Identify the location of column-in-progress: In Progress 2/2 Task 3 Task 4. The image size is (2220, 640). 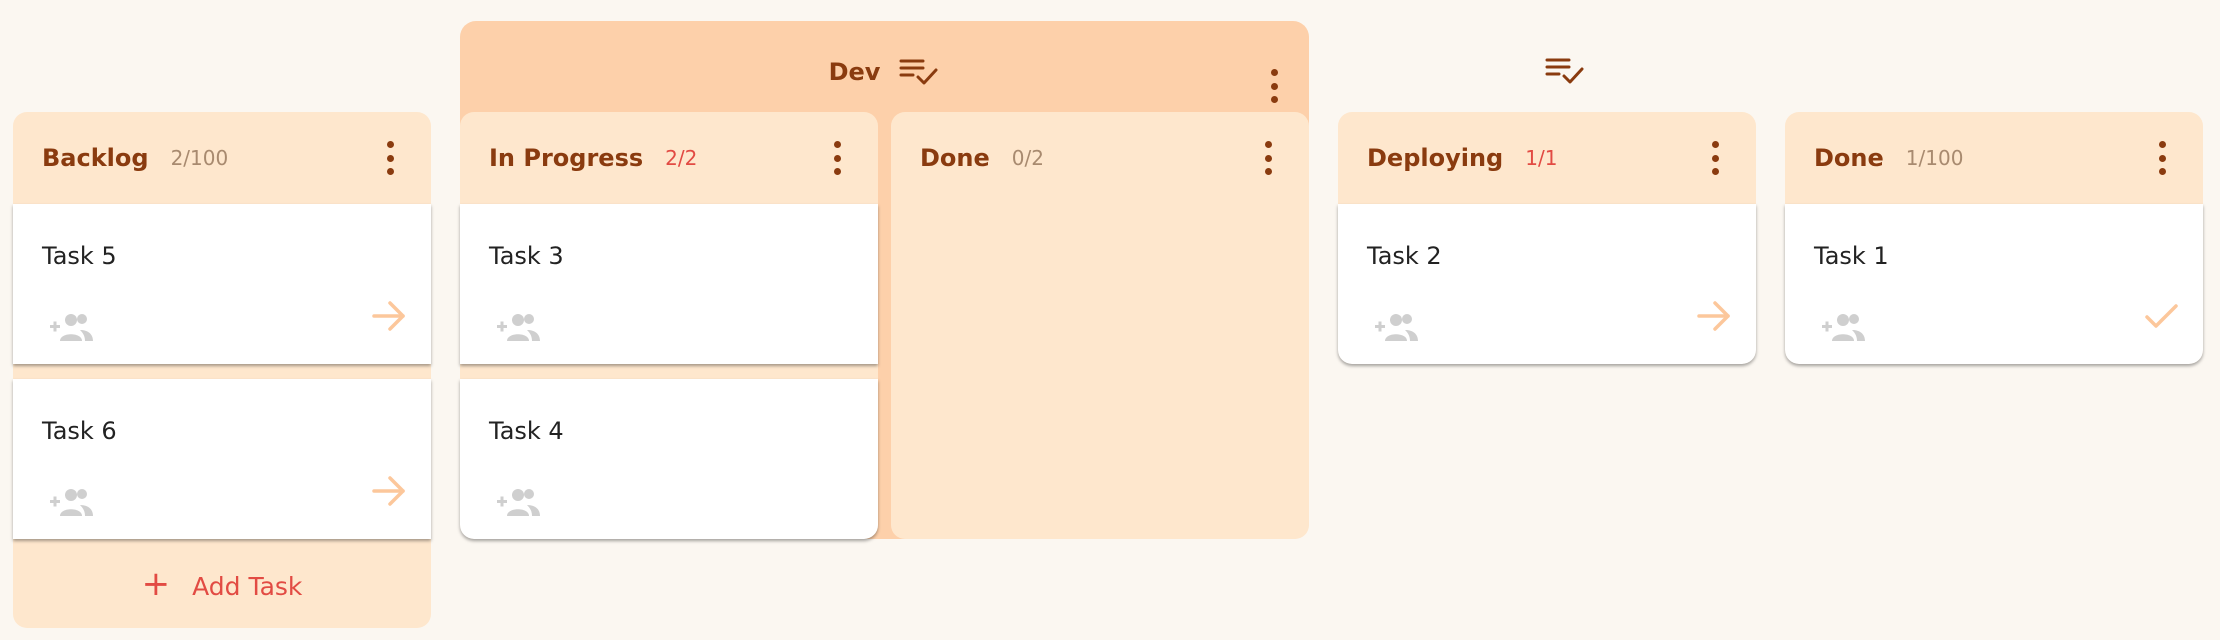
(669, 325).